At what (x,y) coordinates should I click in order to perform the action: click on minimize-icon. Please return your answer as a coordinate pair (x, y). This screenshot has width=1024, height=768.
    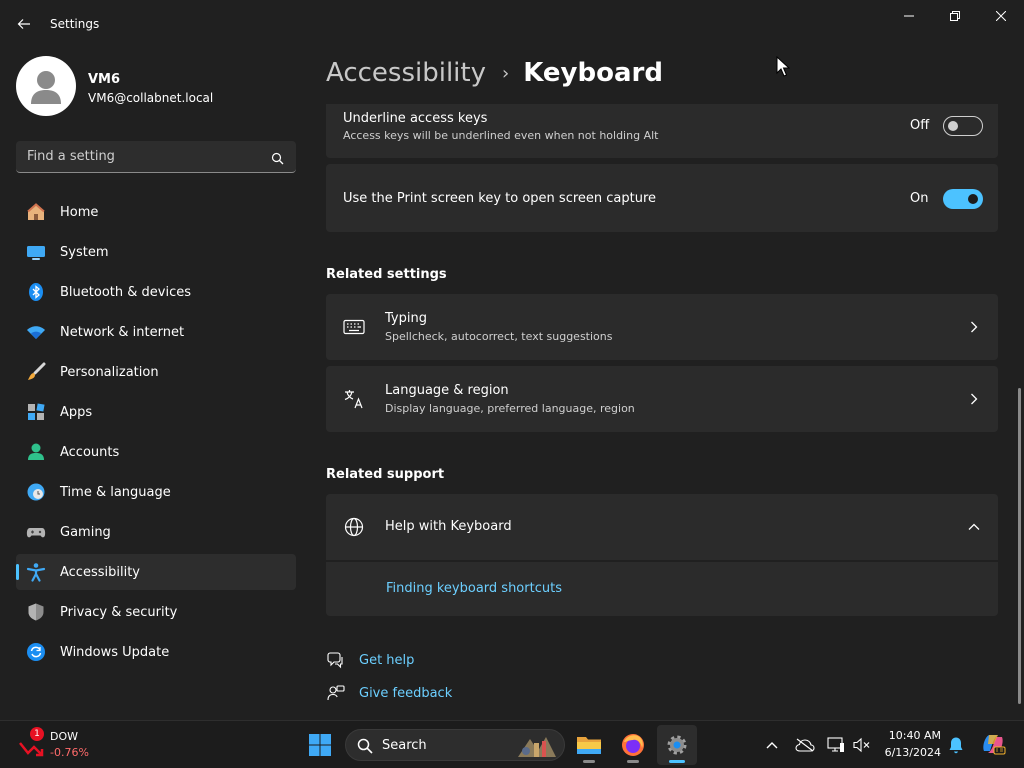
    Looking at the image, I should click on (909, 16).